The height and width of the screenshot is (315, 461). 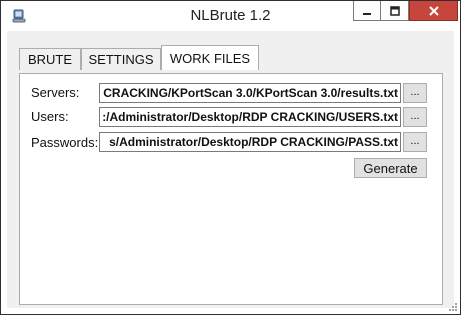 I want to click on tab-work-files: WORK FILES, so click(x=210, y=57).